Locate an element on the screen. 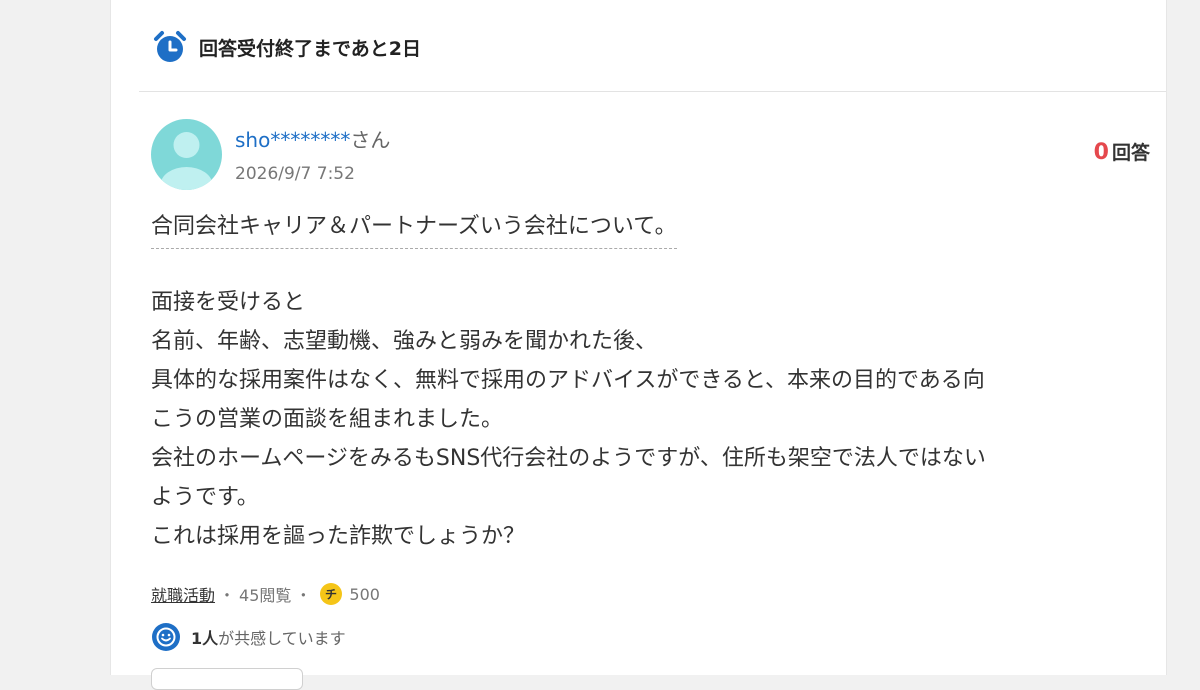  action-button is located at coordinates (227, 679).